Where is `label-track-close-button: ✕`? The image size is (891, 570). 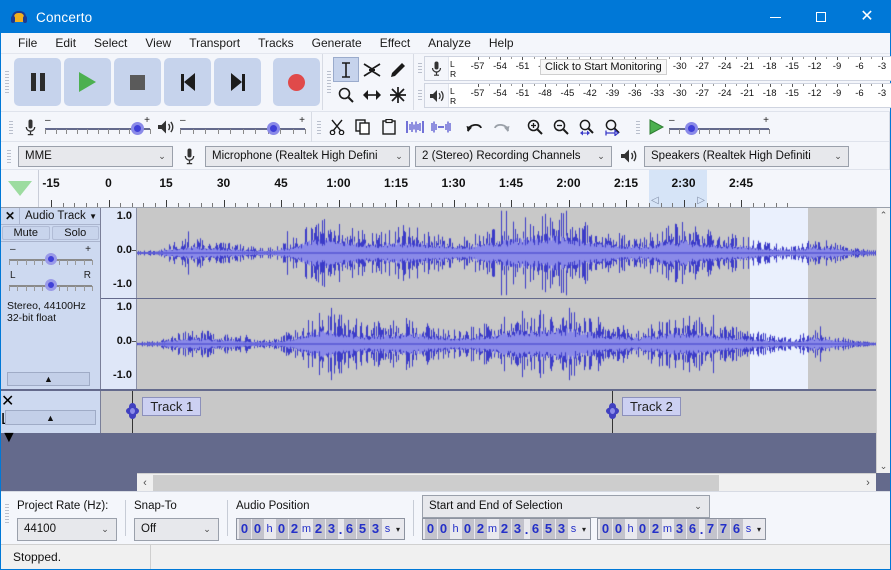
label-track-close-button: ✕ is located at coordinates (50, 401).